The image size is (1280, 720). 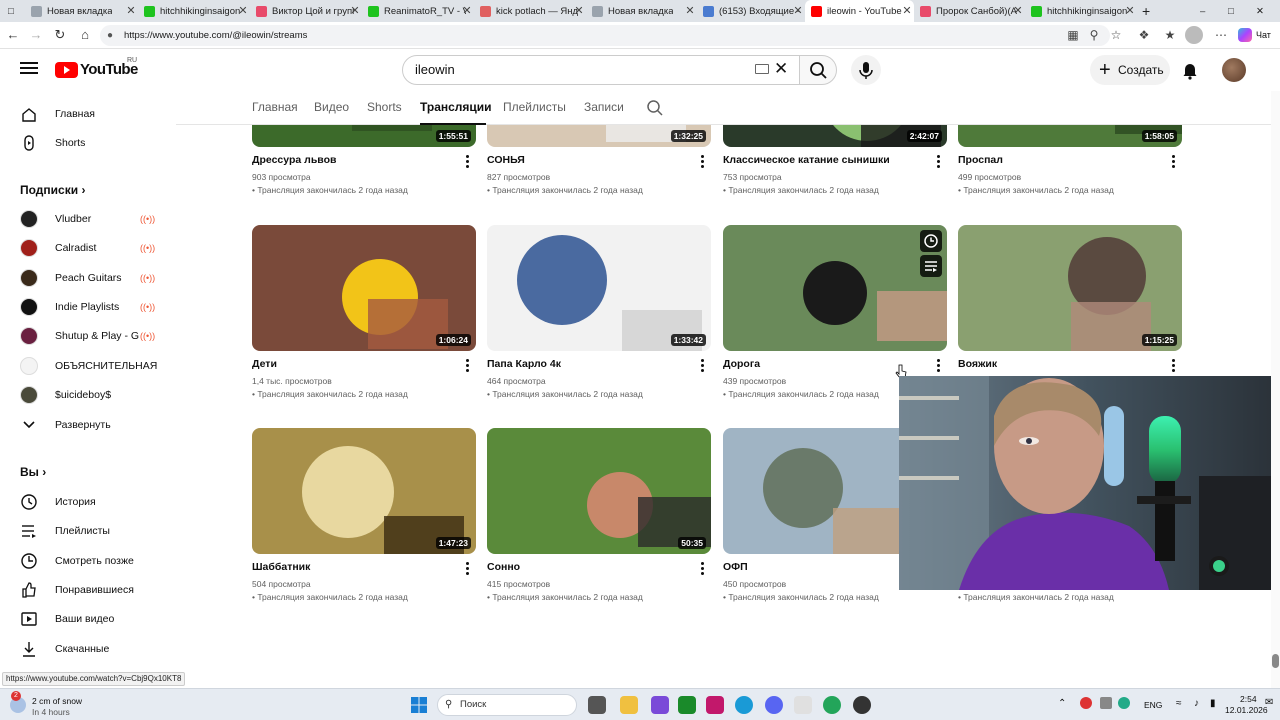 I want to click on green-app-icon, so click(x=832, y=705).